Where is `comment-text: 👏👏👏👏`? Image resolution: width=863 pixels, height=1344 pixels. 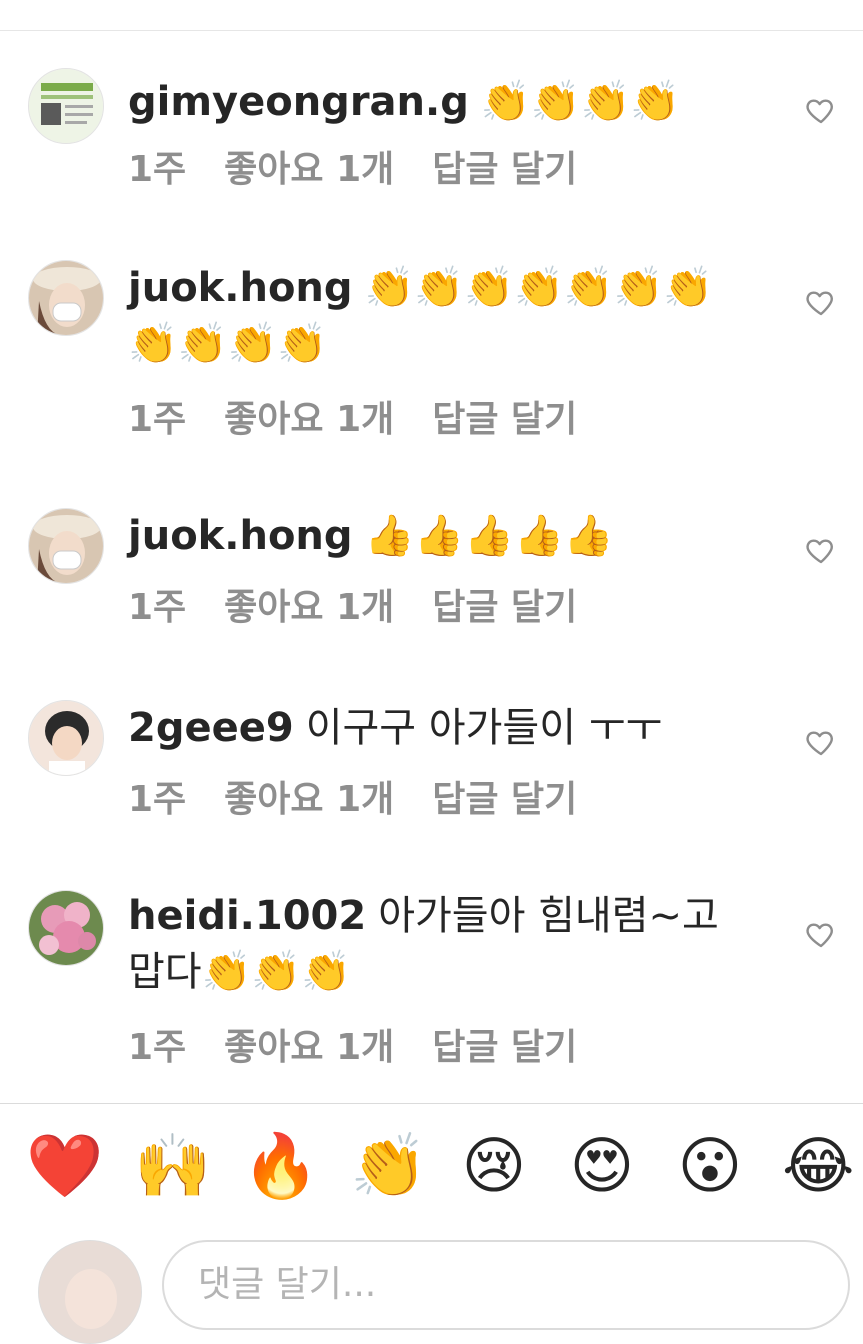
comment-text: 👏👏👏👏 is located at coordinates (580, 102).